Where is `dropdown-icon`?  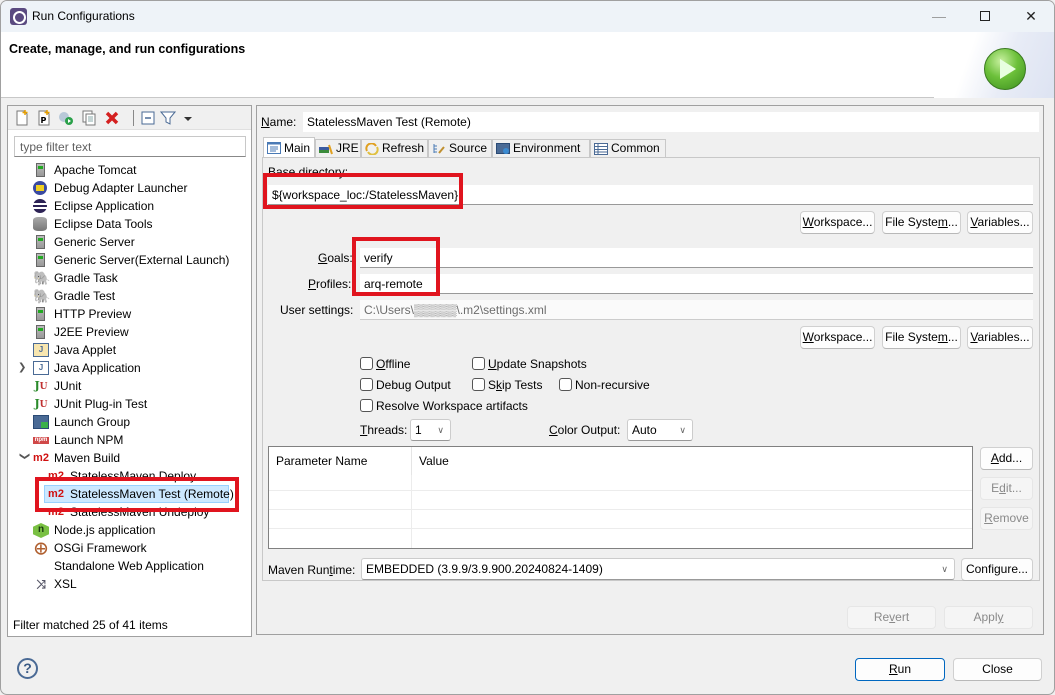 dropdown-icon is located at coordinates (188, 118).